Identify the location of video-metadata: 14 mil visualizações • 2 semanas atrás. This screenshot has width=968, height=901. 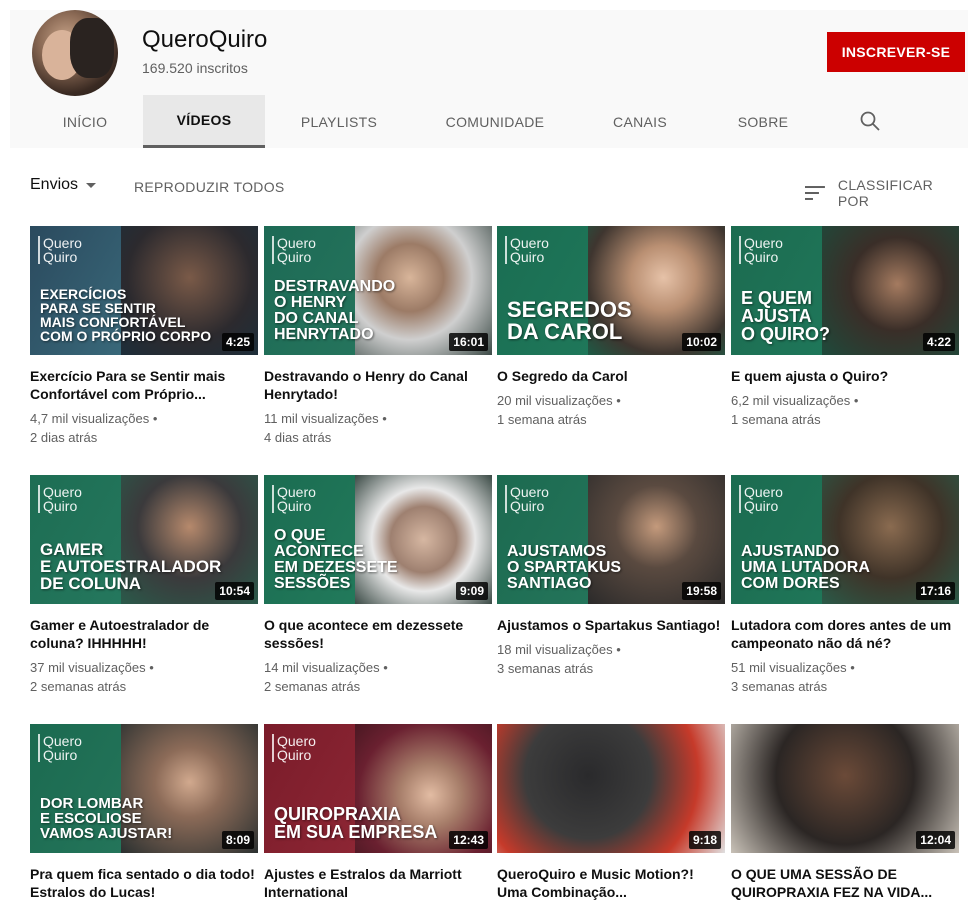
(378, 677).